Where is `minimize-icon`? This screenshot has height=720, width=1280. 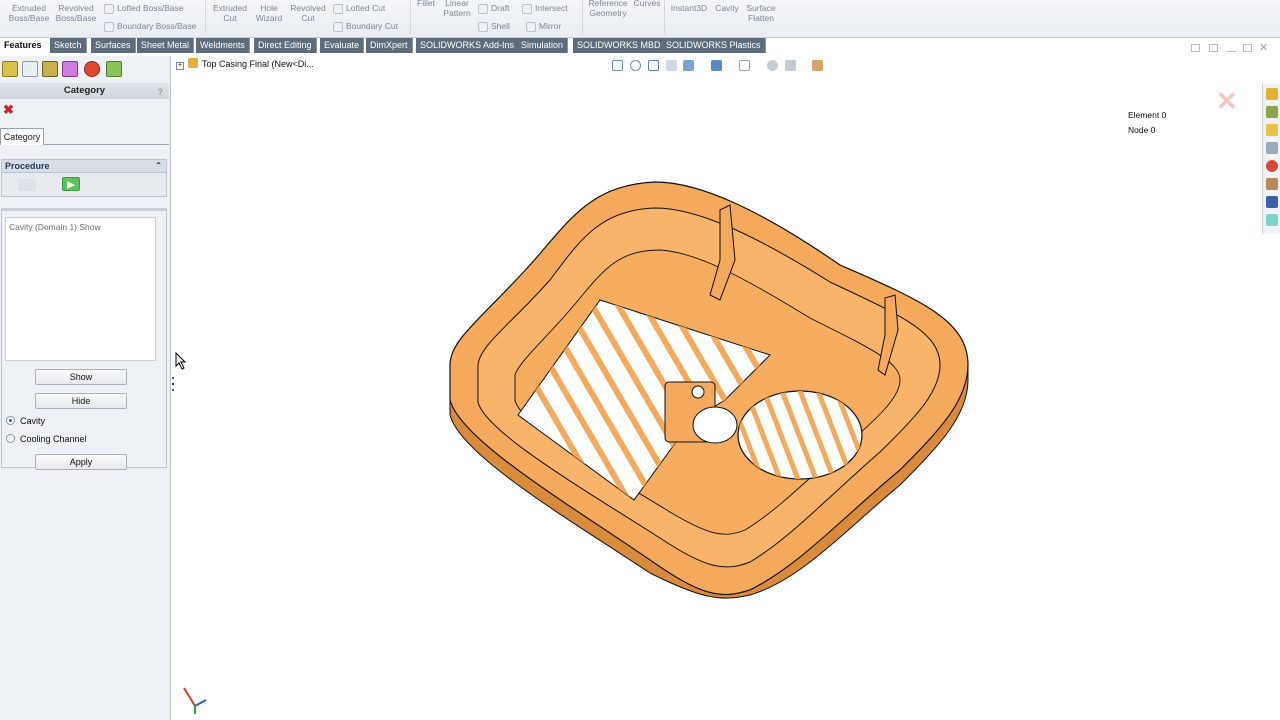
minimize-icon is located at coordinates (1231, 52).